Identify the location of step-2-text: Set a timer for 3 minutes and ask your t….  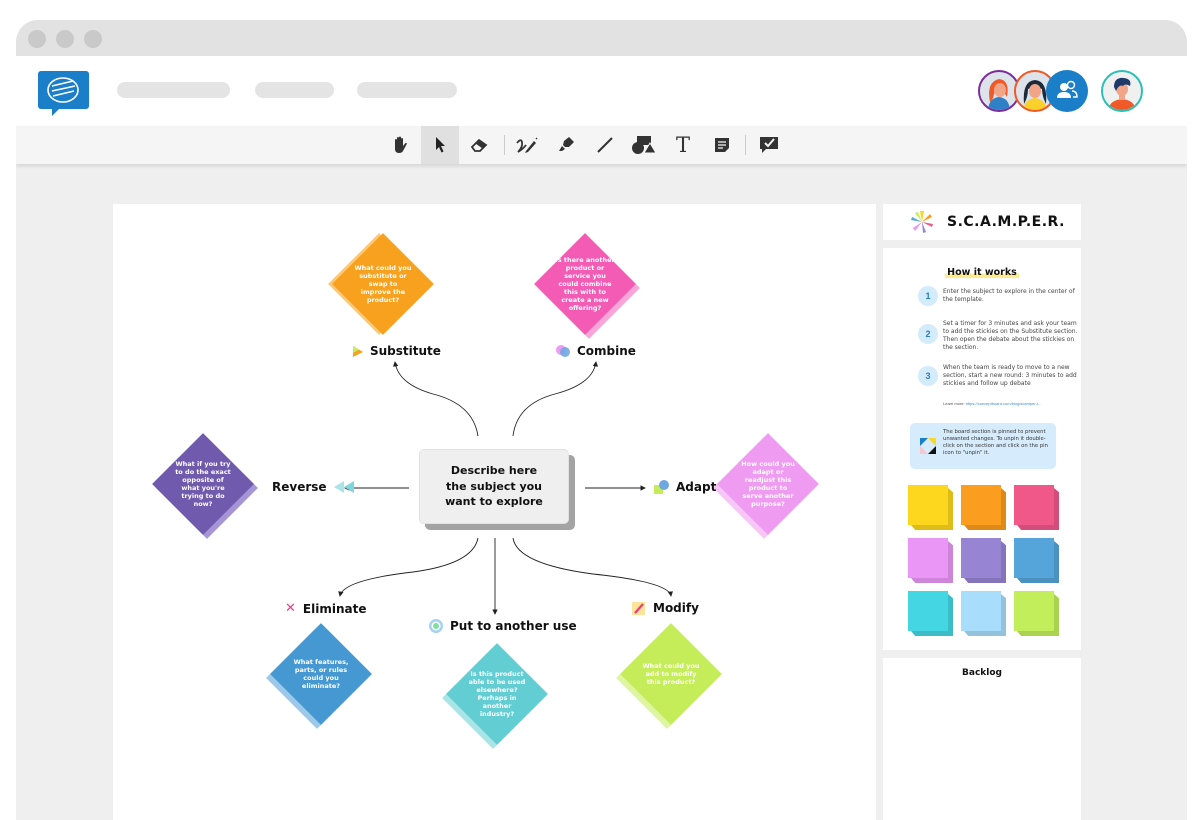
(1010, 336).